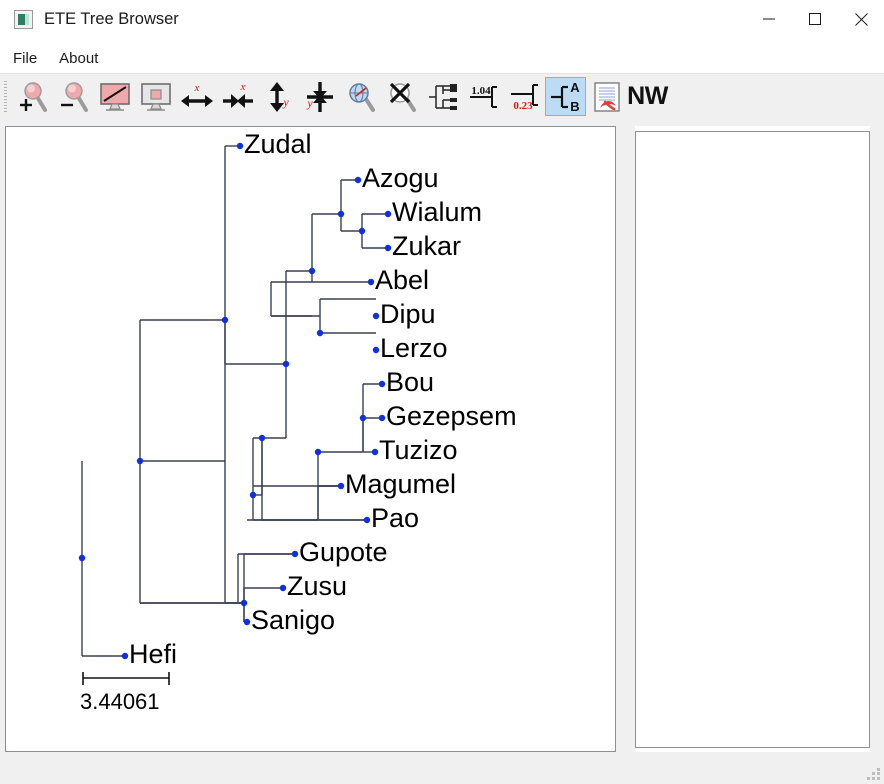  I want to click on show-leaf-names-button: A B, so click(565, 96).